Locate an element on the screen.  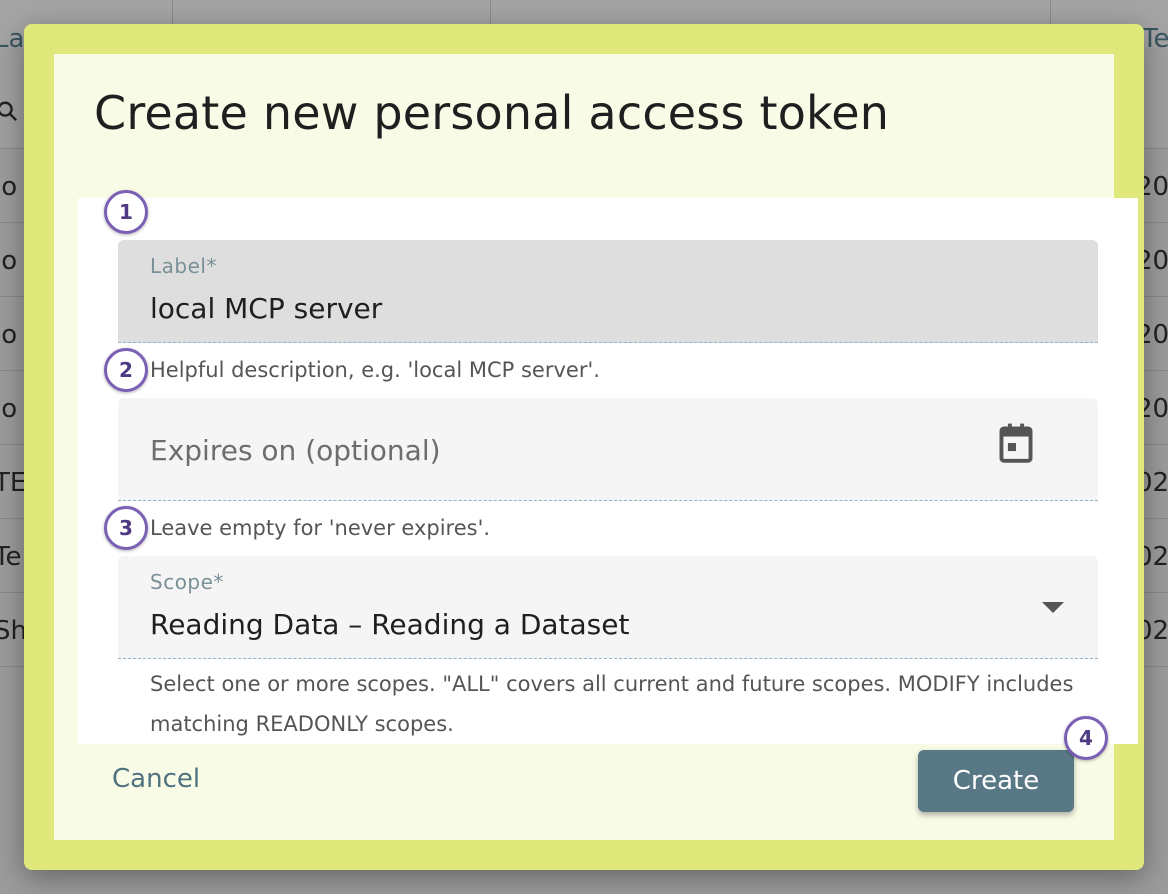
search-icon is located at coordinates (9, 114).